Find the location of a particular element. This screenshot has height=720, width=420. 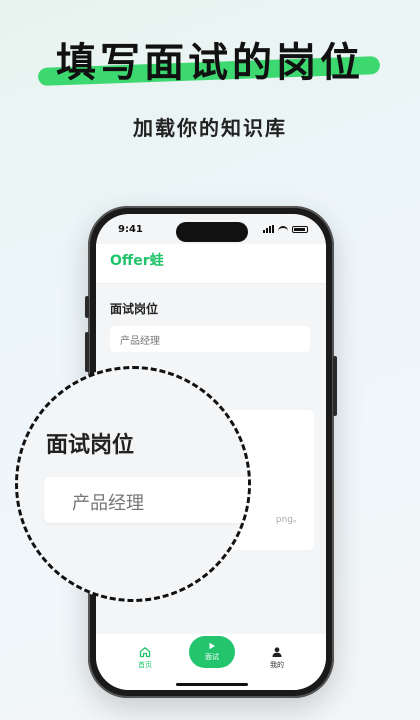

signal-icon is located at coordinates (268, 229).